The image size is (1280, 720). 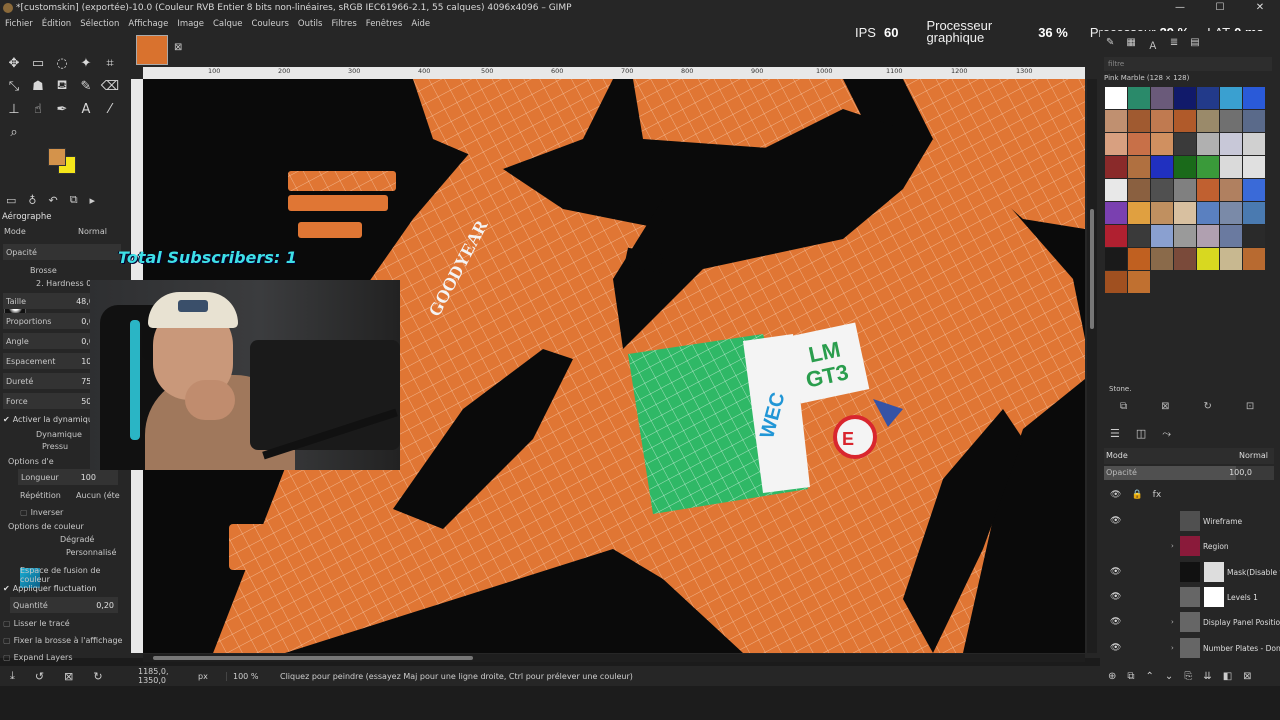 I want to click on edit-pattern-icon: ⧉, so click(x=1123, y=406).